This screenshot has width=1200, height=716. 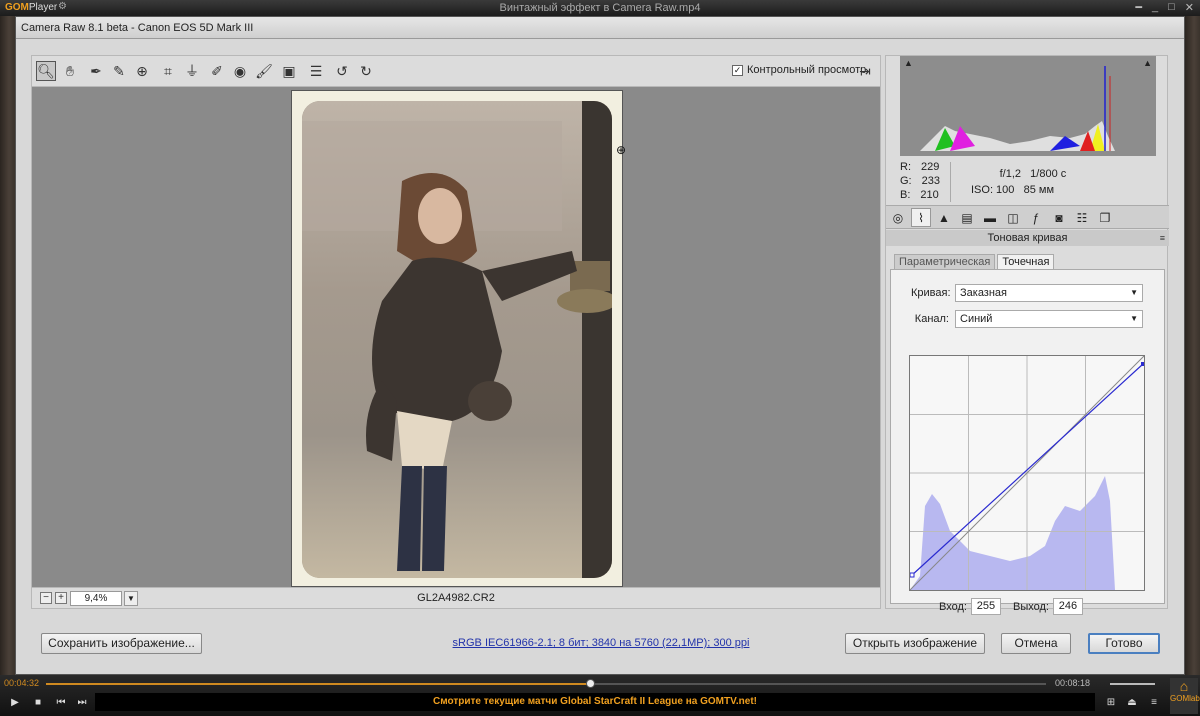 I want to click on volume-slider, so click(x=1132, y=684).